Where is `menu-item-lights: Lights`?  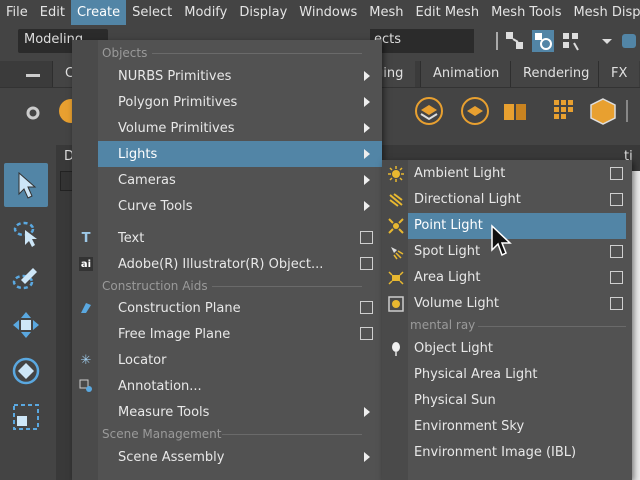
menu-item-lights: Lights is located at coordinates (240, 154).